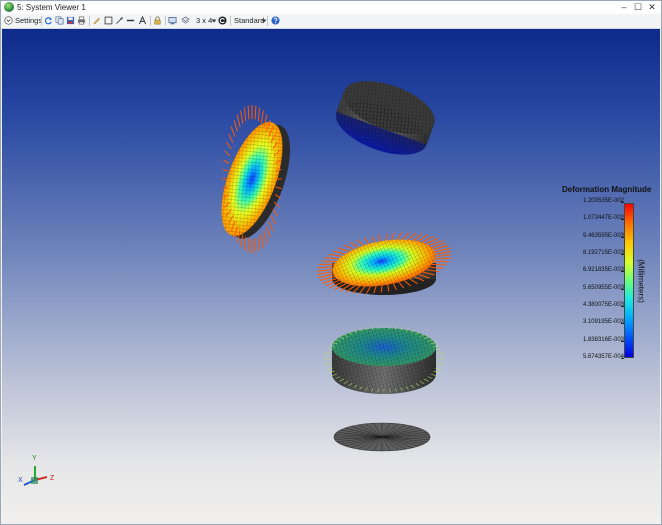  Describe the element at coordinates (382, 437) in the screenshot. I see `disk-bottom` at that location.